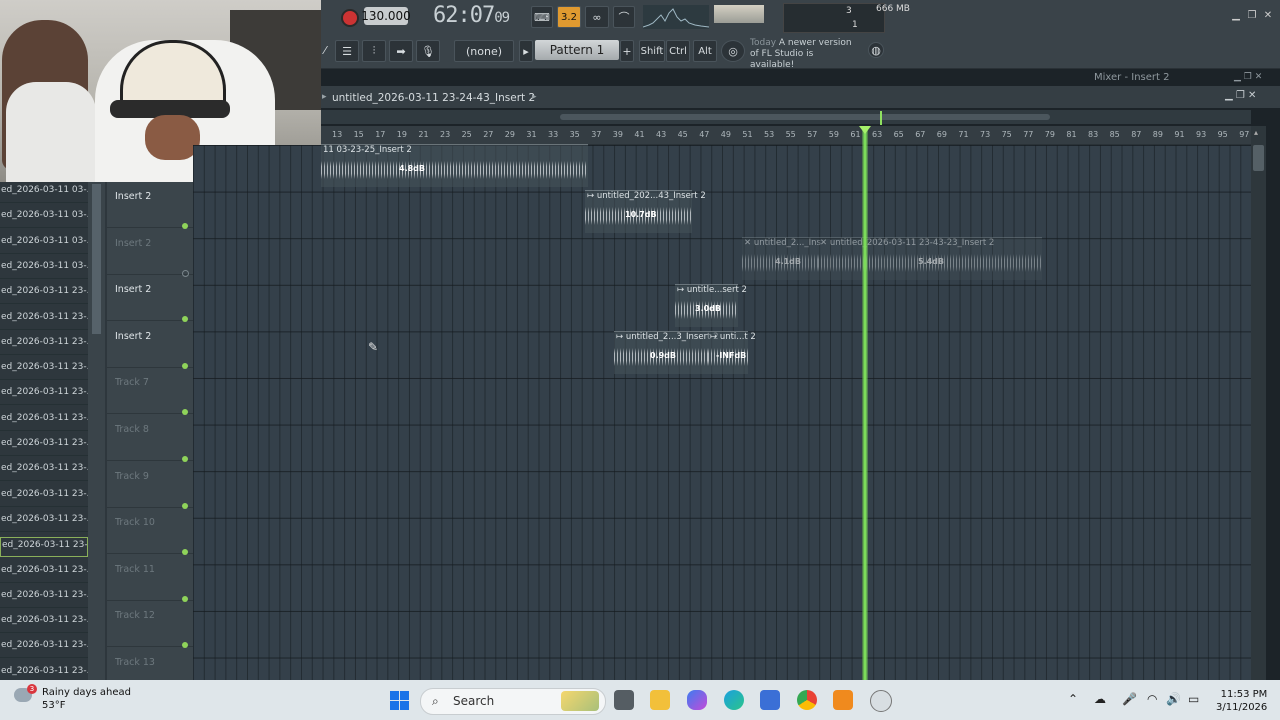  What do you see at coordinates (350, 18) in the screenshot?
I see `record-button` at bounding box center [350, 18].